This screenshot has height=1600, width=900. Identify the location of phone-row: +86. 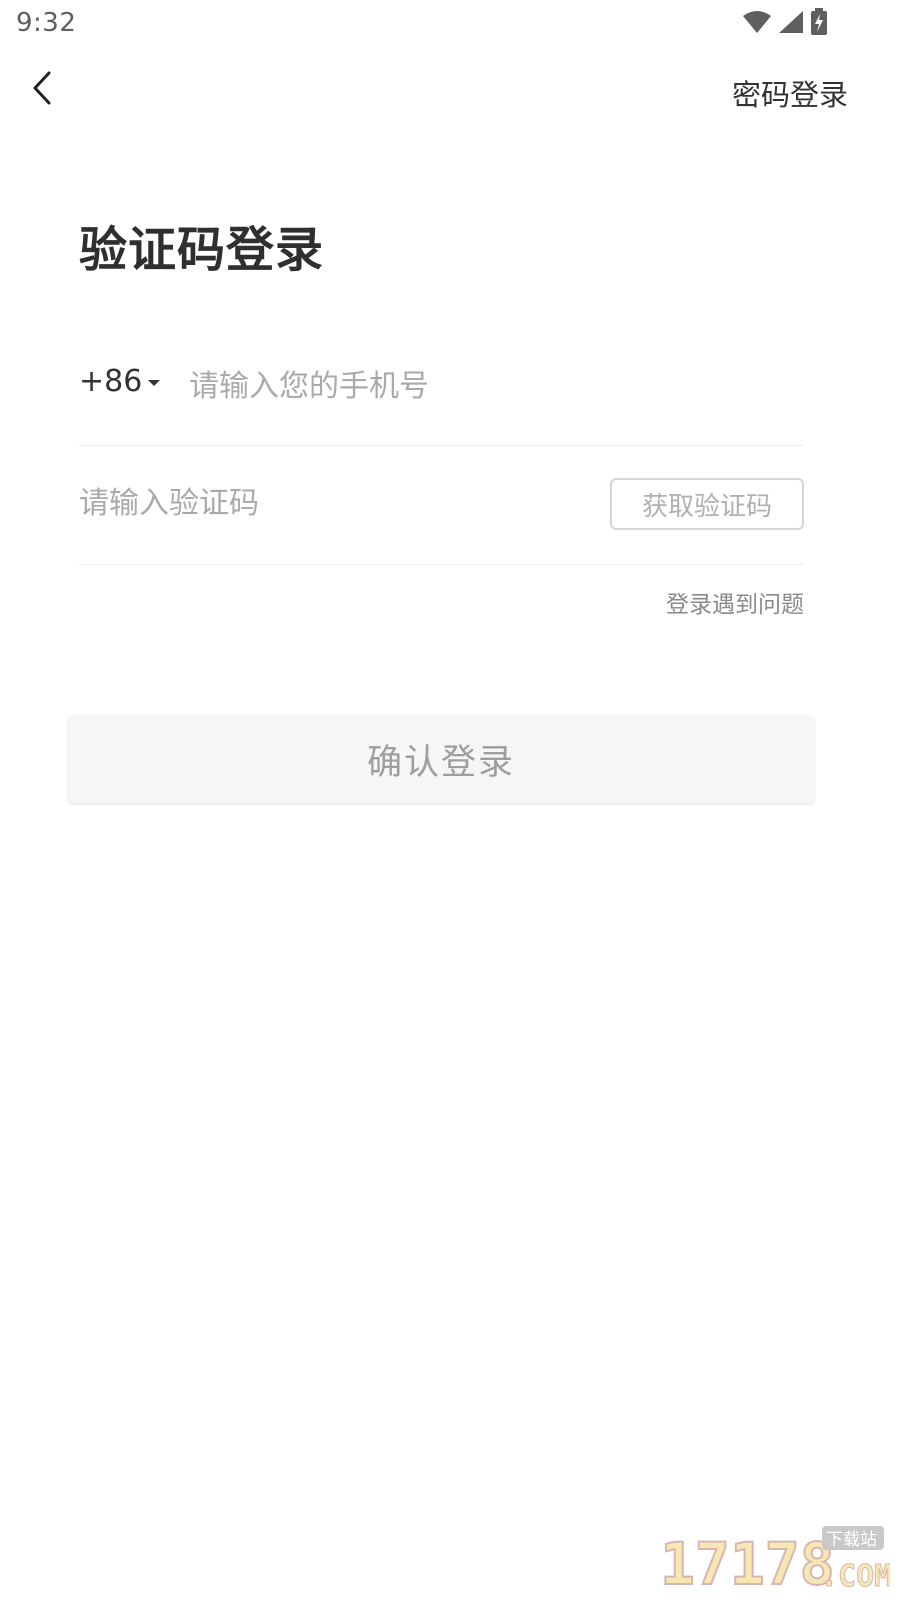
(441, 398).